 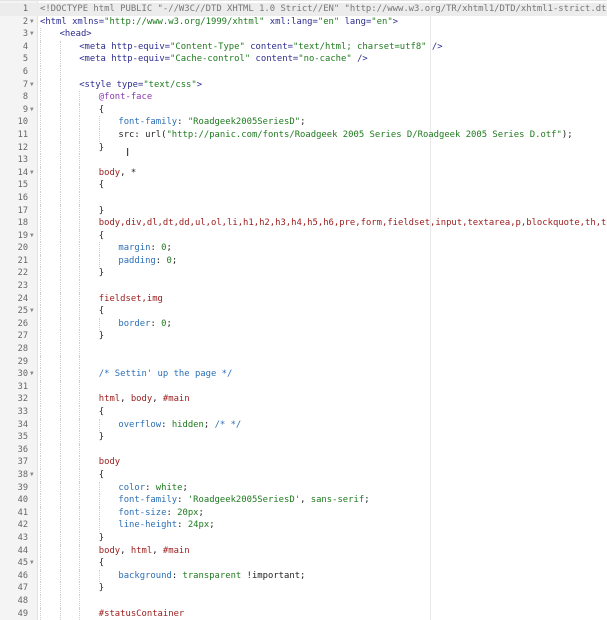 What do you see at coordinates (303, 324) in the screenshot?
I see `code-line: 26 border: 0;` at bounding box center [303, 324].